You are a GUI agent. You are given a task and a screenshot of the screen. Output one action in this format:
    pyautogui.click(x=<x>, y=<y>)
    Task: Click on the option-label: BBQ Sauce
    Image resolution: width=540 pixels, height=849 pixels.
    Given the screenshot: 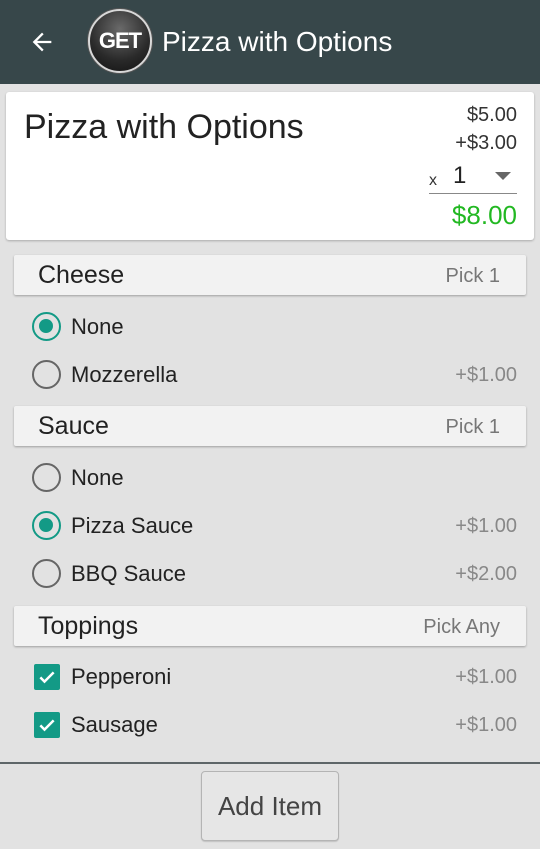 What is the action you would take?
    pyautogui.click(x=128, y=573)
    